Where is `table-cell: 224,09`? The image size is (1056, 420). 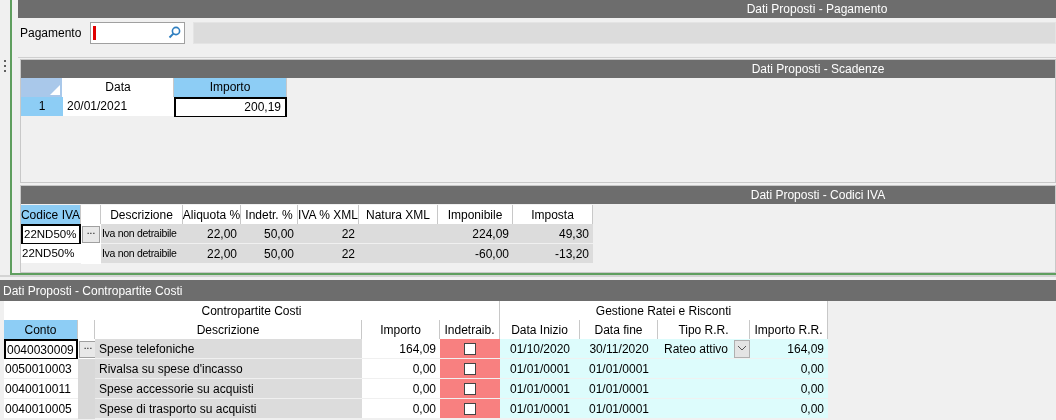 table-cell: 224,09 is located at coordinates (475, 234).